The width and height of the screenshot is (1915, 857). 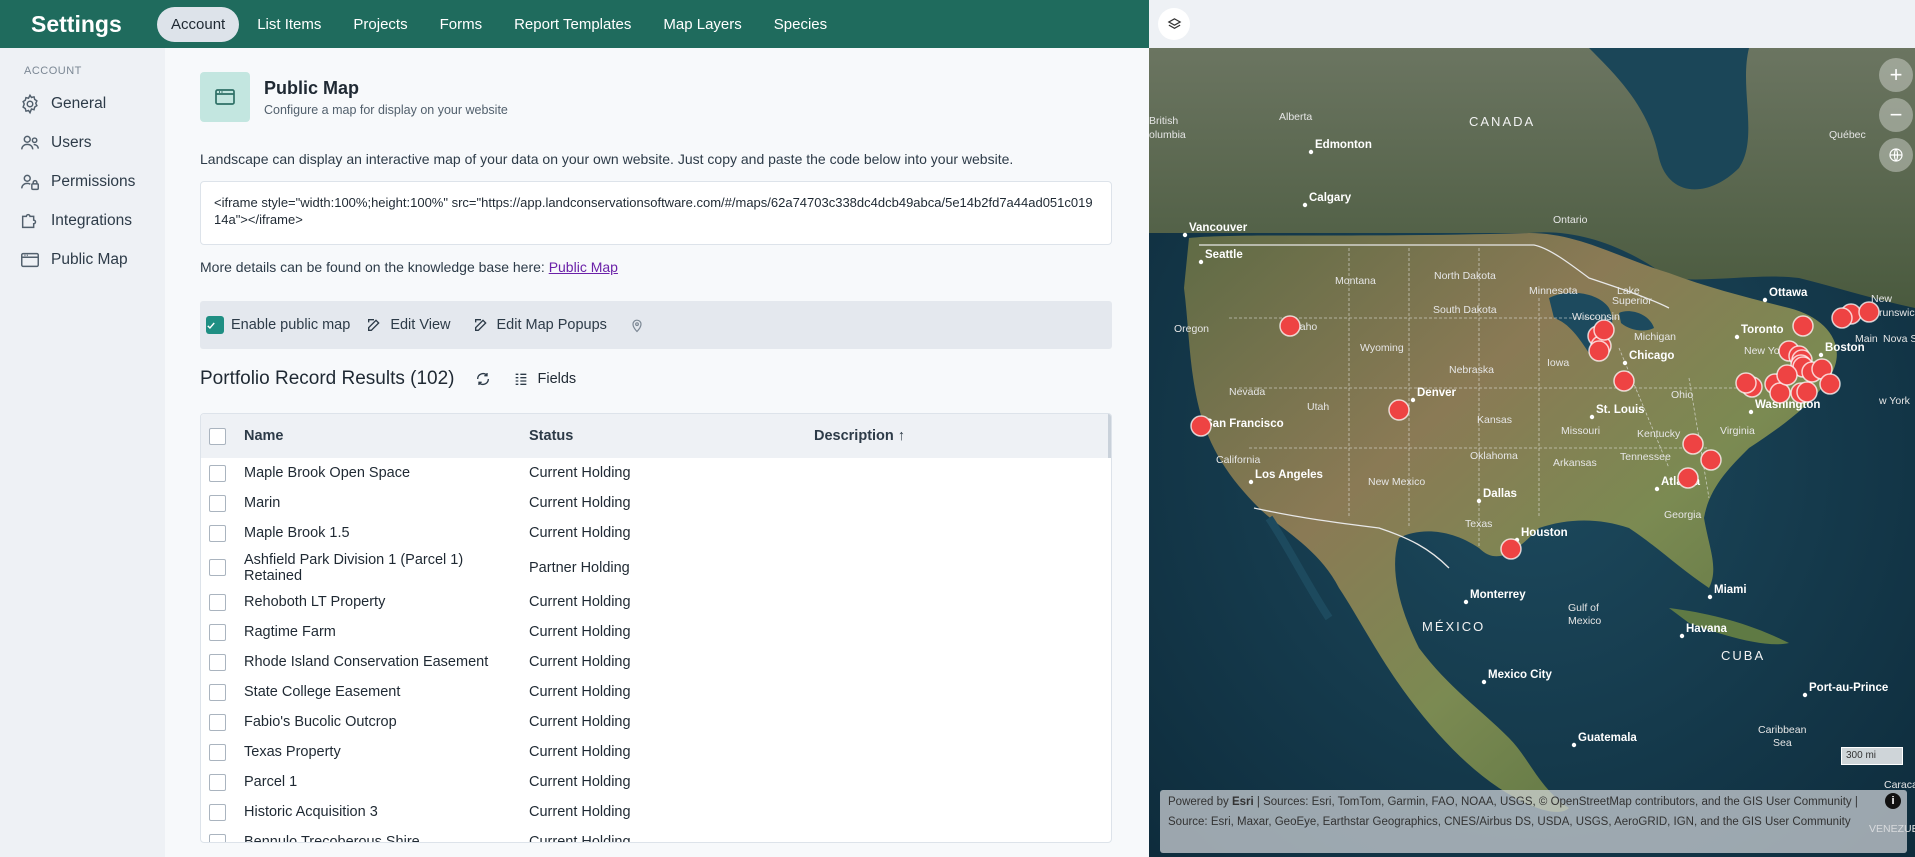 I want to click on zoom-out-button: −, so click(x=1896, y=115).